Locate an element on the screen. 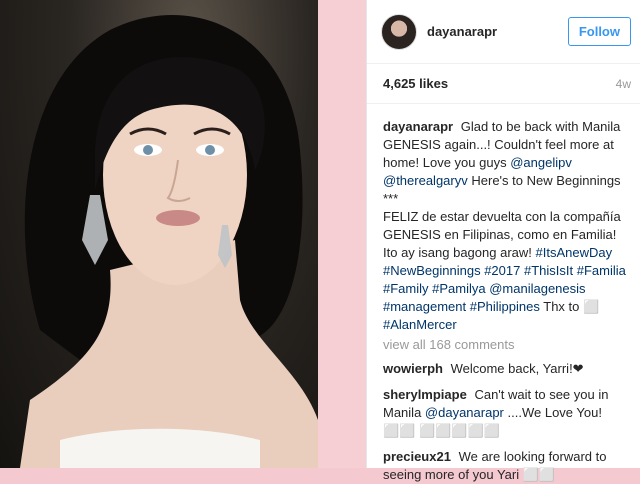 Image resolution: width=640 pixels, height=484 pixels. likes-row: 4,625 likes 4w is located at coordinates (503, 84).